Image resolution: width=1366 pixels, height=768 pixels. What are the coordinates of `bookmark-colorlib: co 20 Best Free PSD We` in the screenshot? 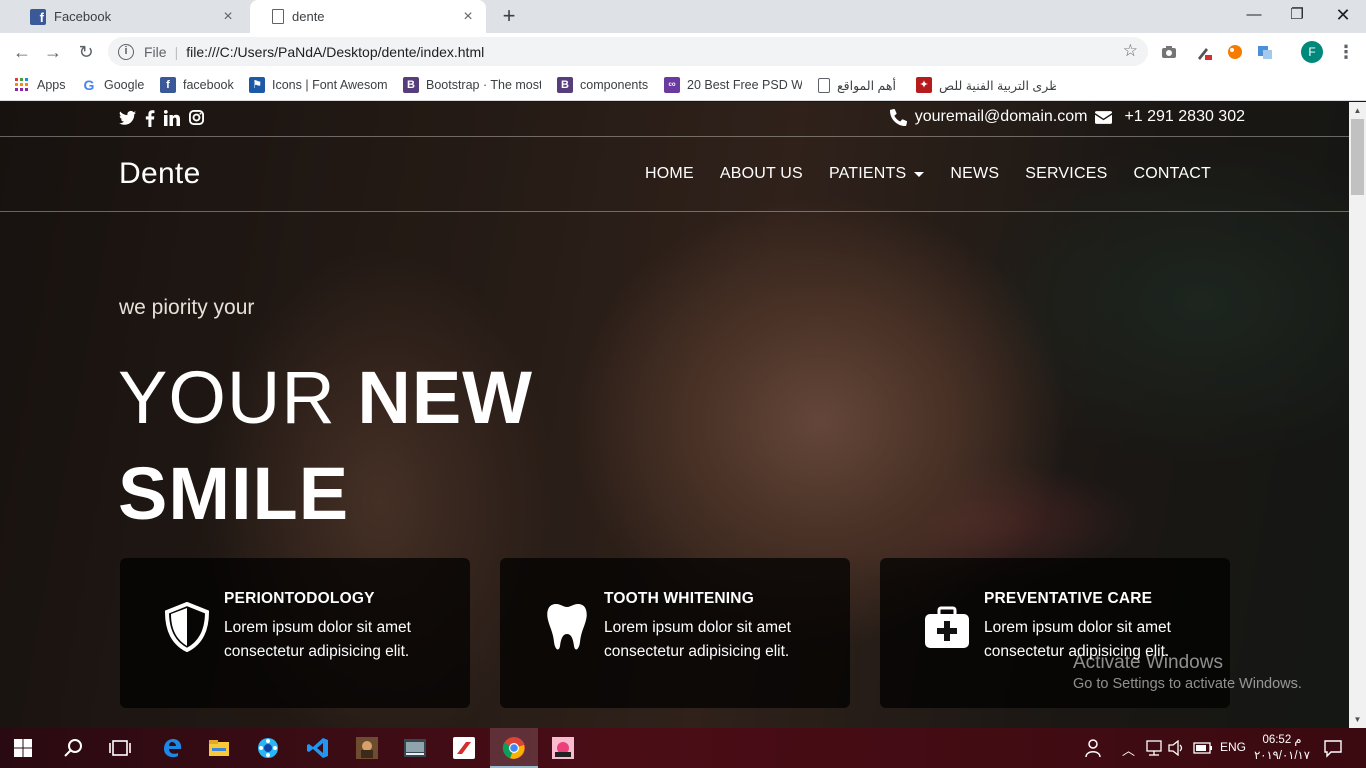 It's located at (733, 85).